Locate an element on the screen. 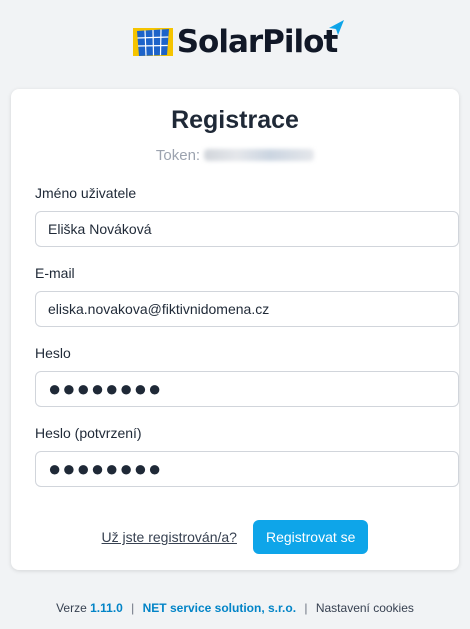  version-label: Verze is located at coordinates (71, 608).